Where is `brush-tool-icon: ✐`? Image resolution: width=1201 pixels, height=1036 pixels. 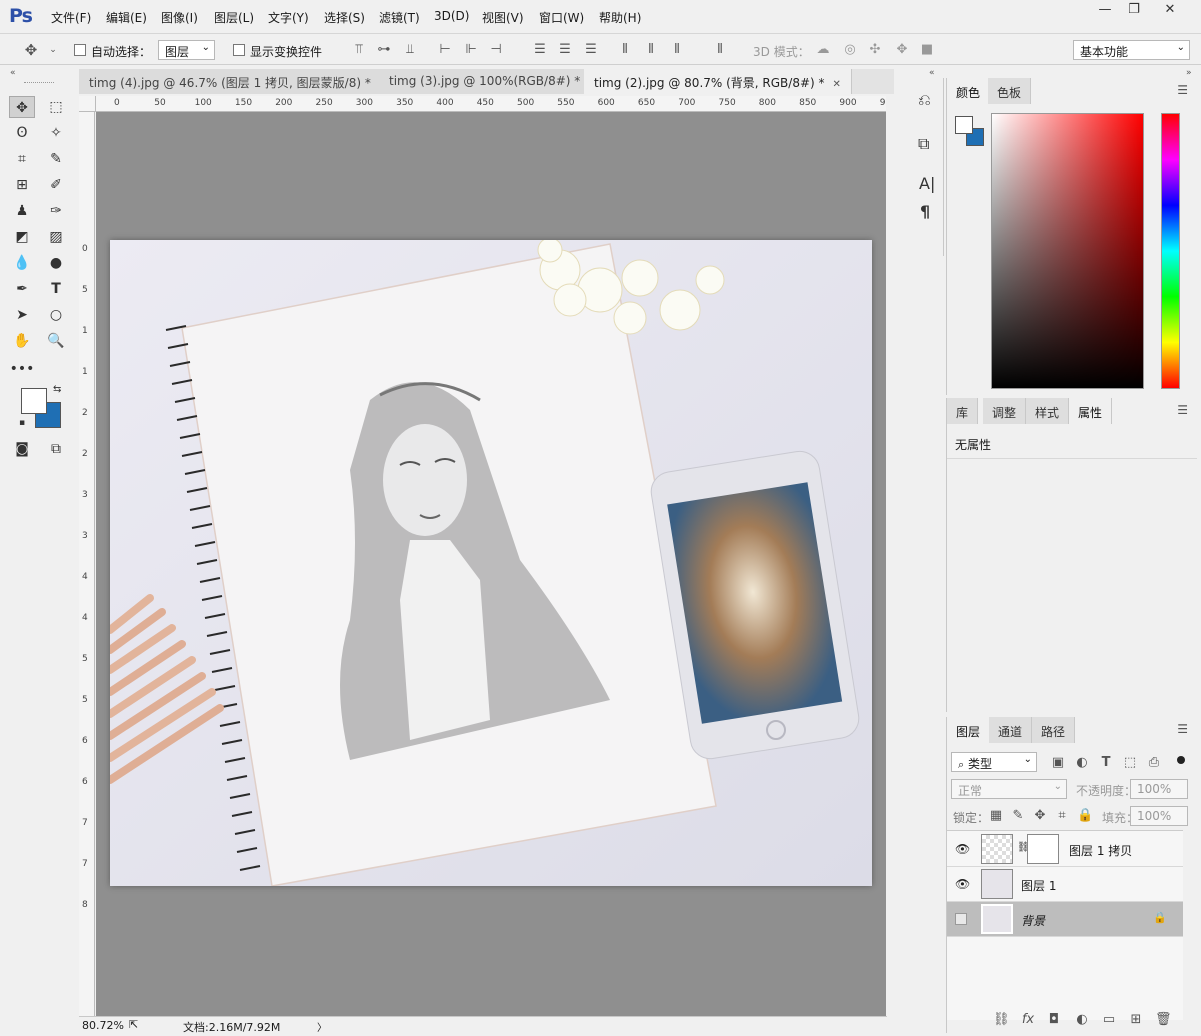
brush-tool-icon: ✐ is located at coordinates (56, 185).